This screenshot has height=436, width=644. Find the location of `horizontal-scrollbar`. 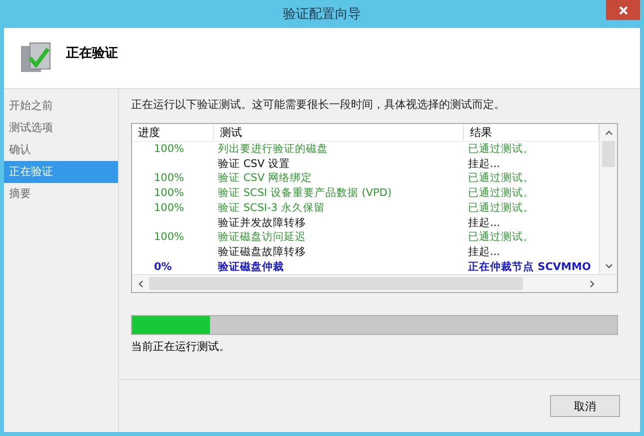

horizontal-scrollbar is located at coordinates (374, 283).